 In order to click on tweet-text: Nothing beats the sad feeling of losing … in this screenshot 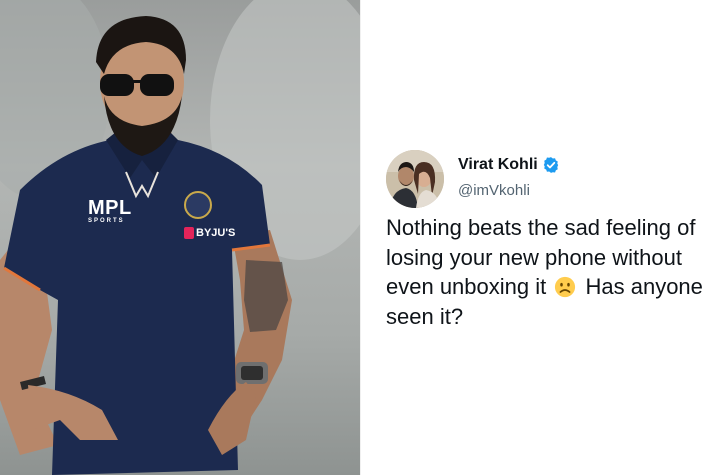, I will do `click(553, 272)`.